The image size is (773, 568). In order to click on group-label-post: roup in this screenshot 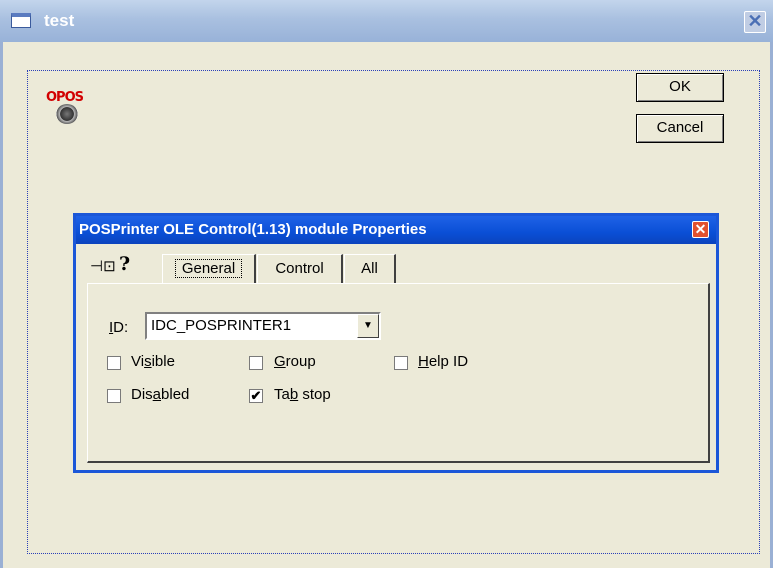, I will do `click(300, 361)`.